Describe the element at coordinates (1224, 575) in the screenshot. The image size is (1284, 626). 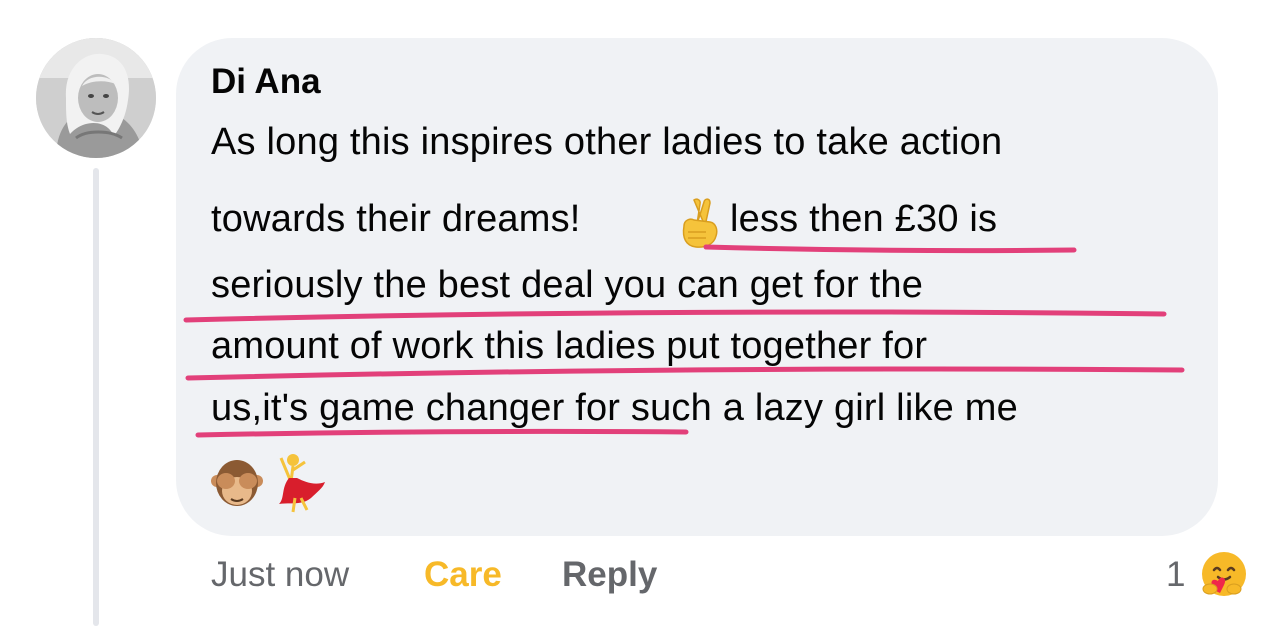
I see `care-hug-emoji-icon` at that location.